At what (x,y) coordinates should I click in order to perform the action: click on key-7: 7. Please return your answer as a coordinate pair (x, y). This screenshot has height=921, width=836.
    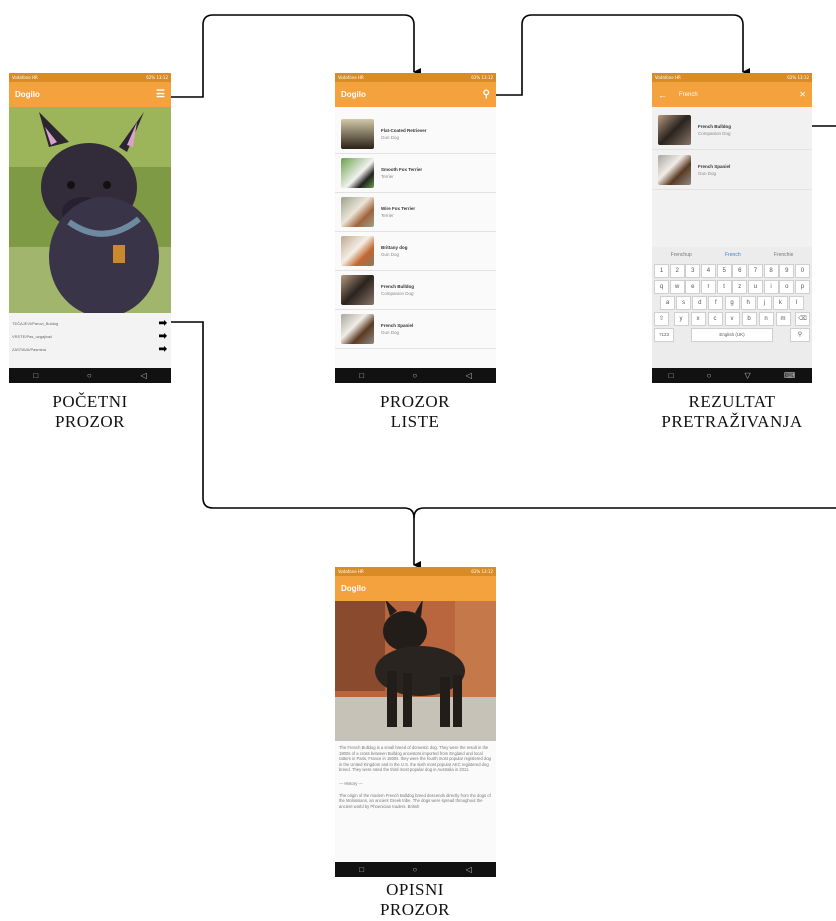
    Looking at the image, I should click on (755, 271).